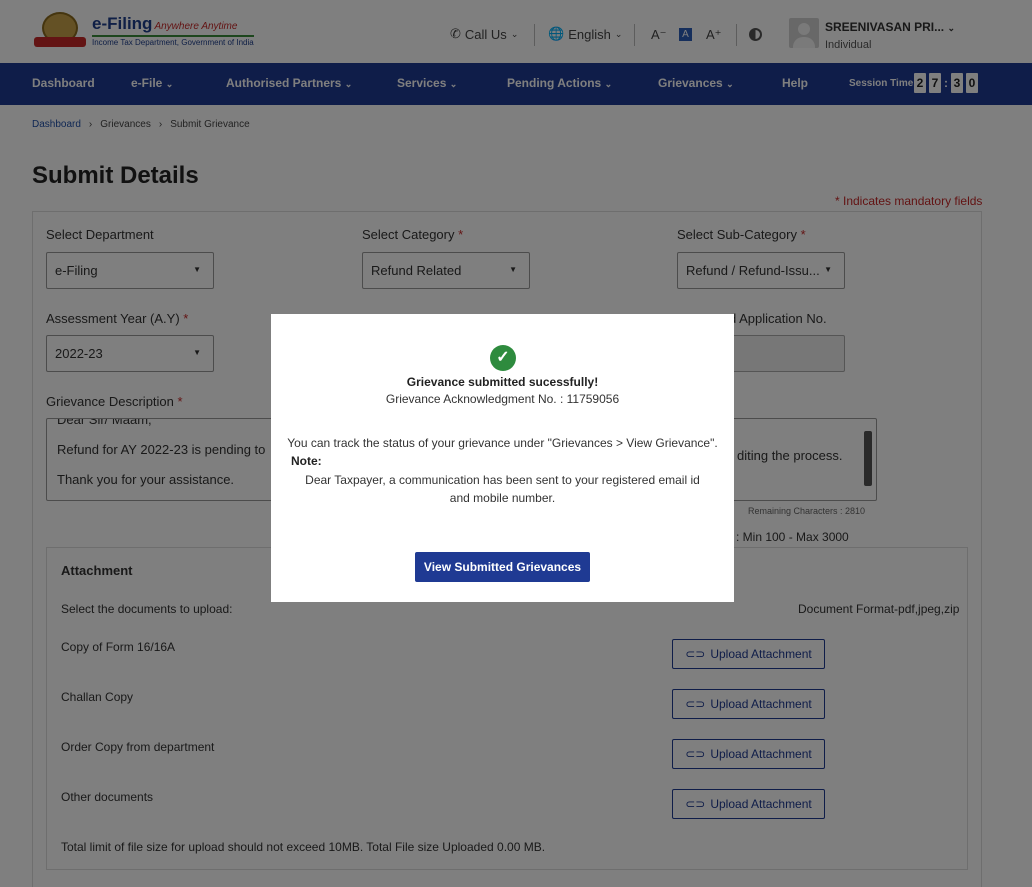  What do you see at coordinates (502, 382) in the screenshot?
I see `modal-title: Grievance submitted sucessfully!` at bounding box center [502, 382].